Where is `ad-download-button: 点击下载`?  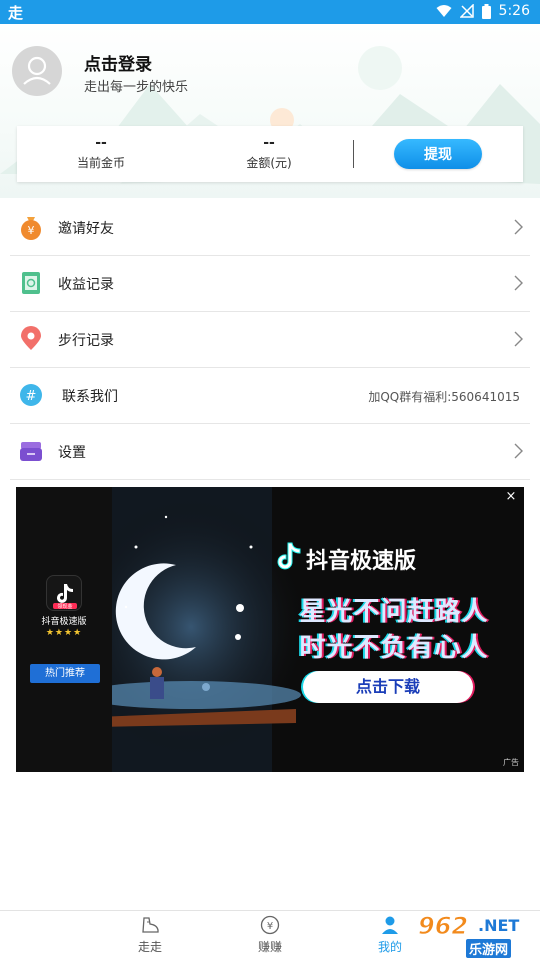
ad-download-button: 点击下载 is located at coordinates (388, 687).